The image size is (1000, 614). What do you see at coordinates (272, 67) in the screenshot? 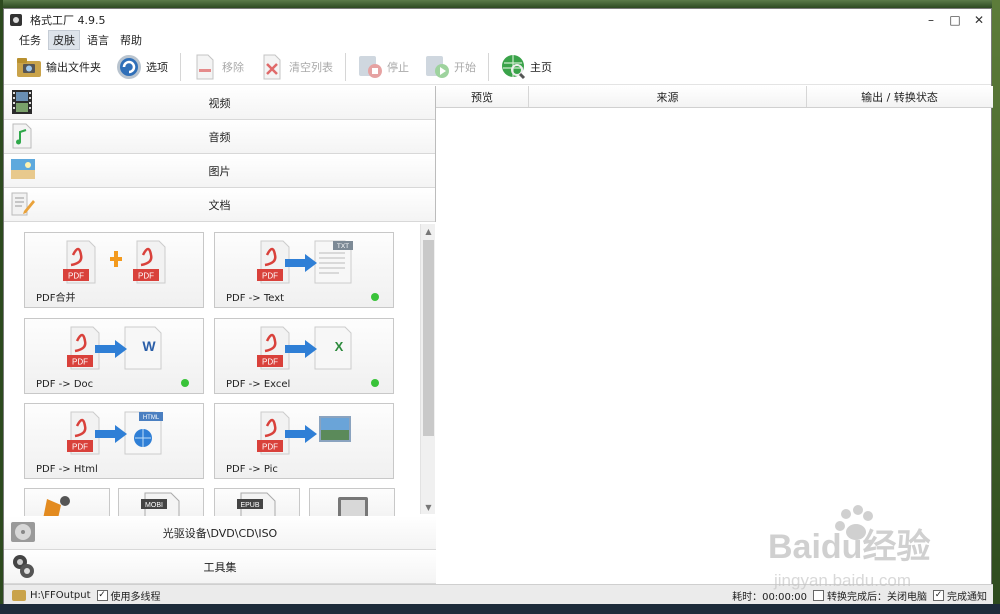
I see `clear-x-icon` at bounding box center [272, 67].